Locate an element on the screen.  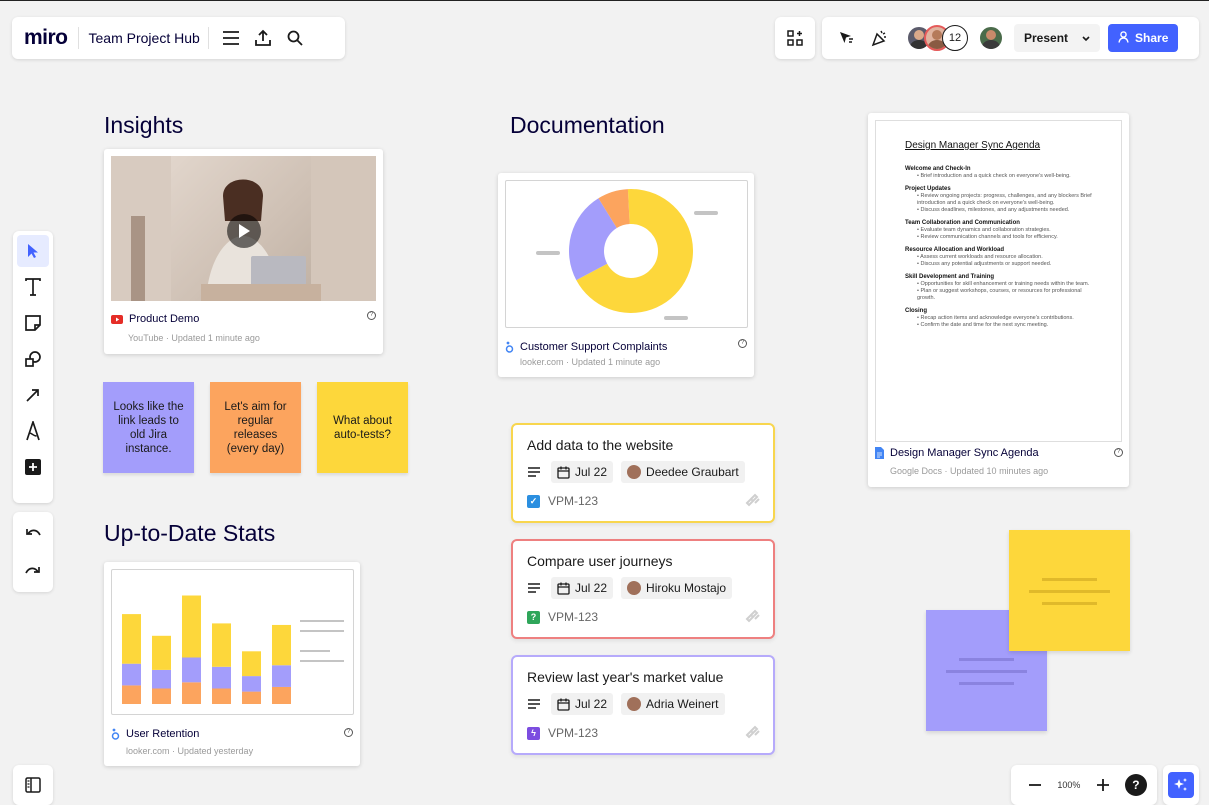
divider is located at coordinates (208, 38).